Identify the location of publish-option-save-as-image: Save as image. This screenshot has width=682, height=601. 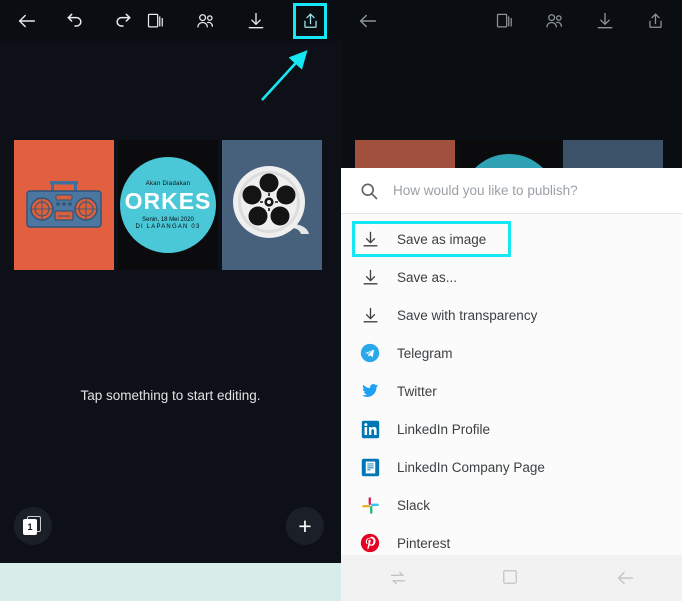
(511, 239).